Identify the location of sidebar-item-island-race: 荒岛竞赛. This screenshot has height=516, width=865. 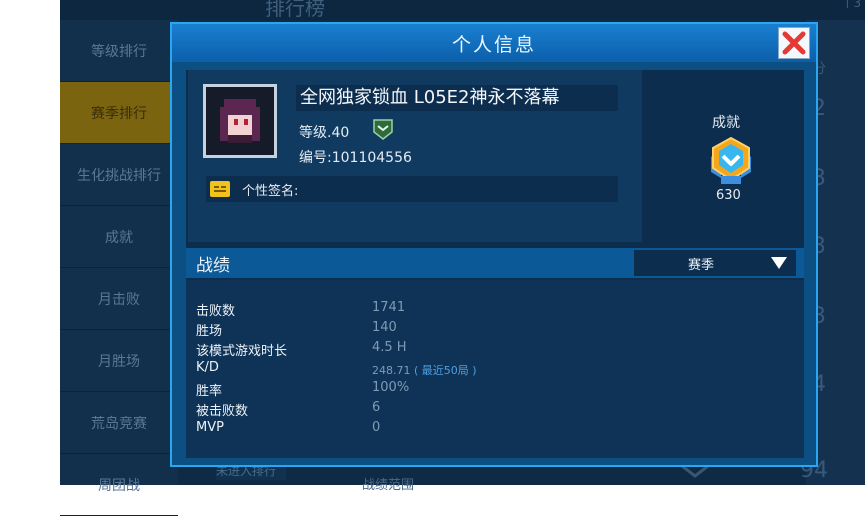
(119, 423).